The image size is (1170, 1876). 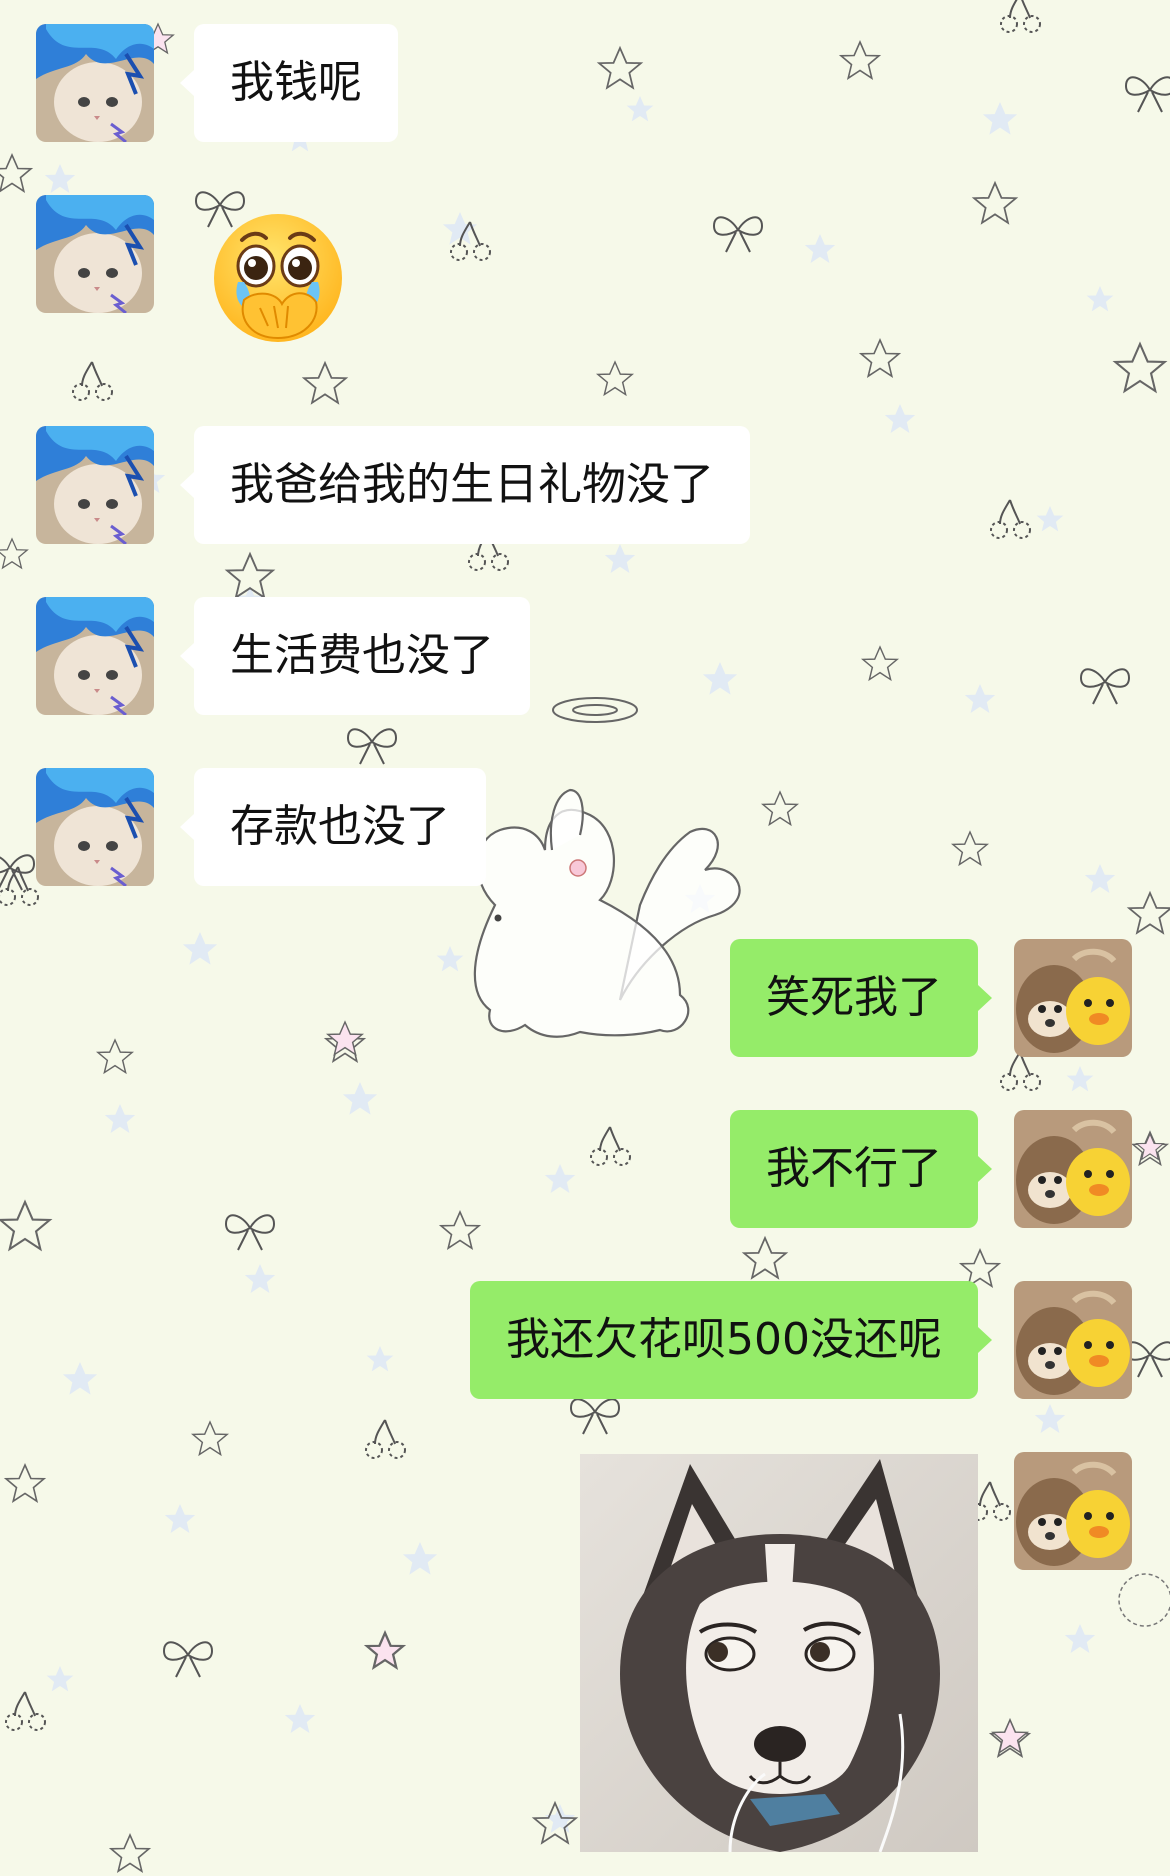 I want to click on incoming-text-bubble: 存款也没了, so click(x=333, y=827).